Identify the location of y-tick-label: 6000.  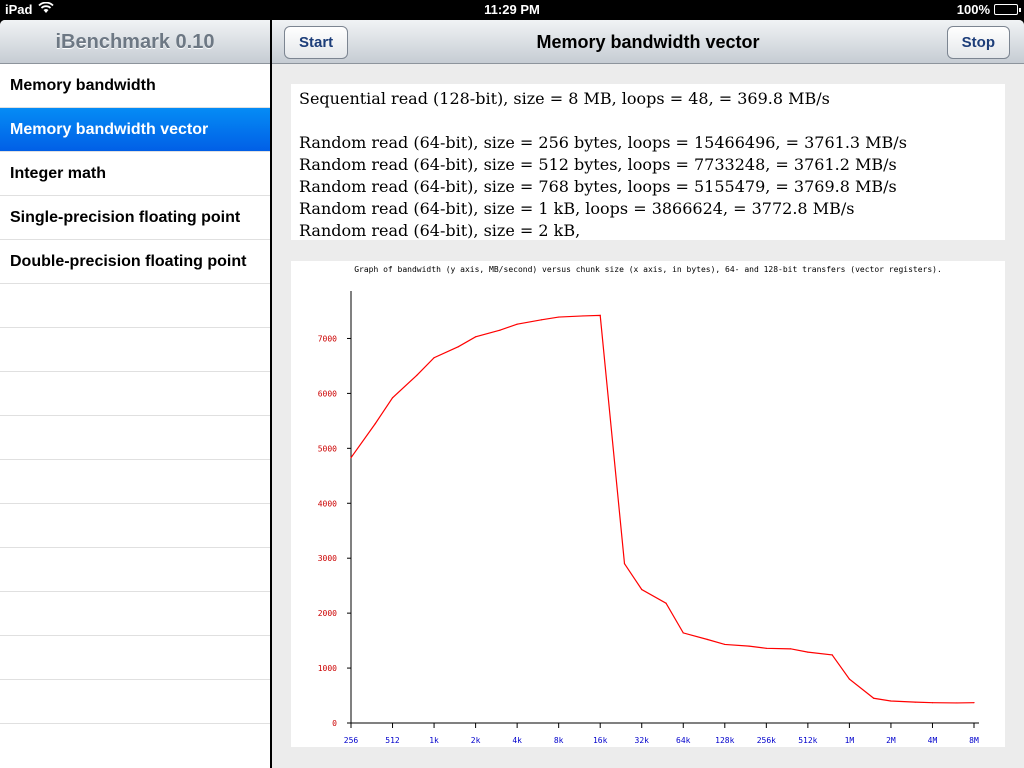
(327, 393).